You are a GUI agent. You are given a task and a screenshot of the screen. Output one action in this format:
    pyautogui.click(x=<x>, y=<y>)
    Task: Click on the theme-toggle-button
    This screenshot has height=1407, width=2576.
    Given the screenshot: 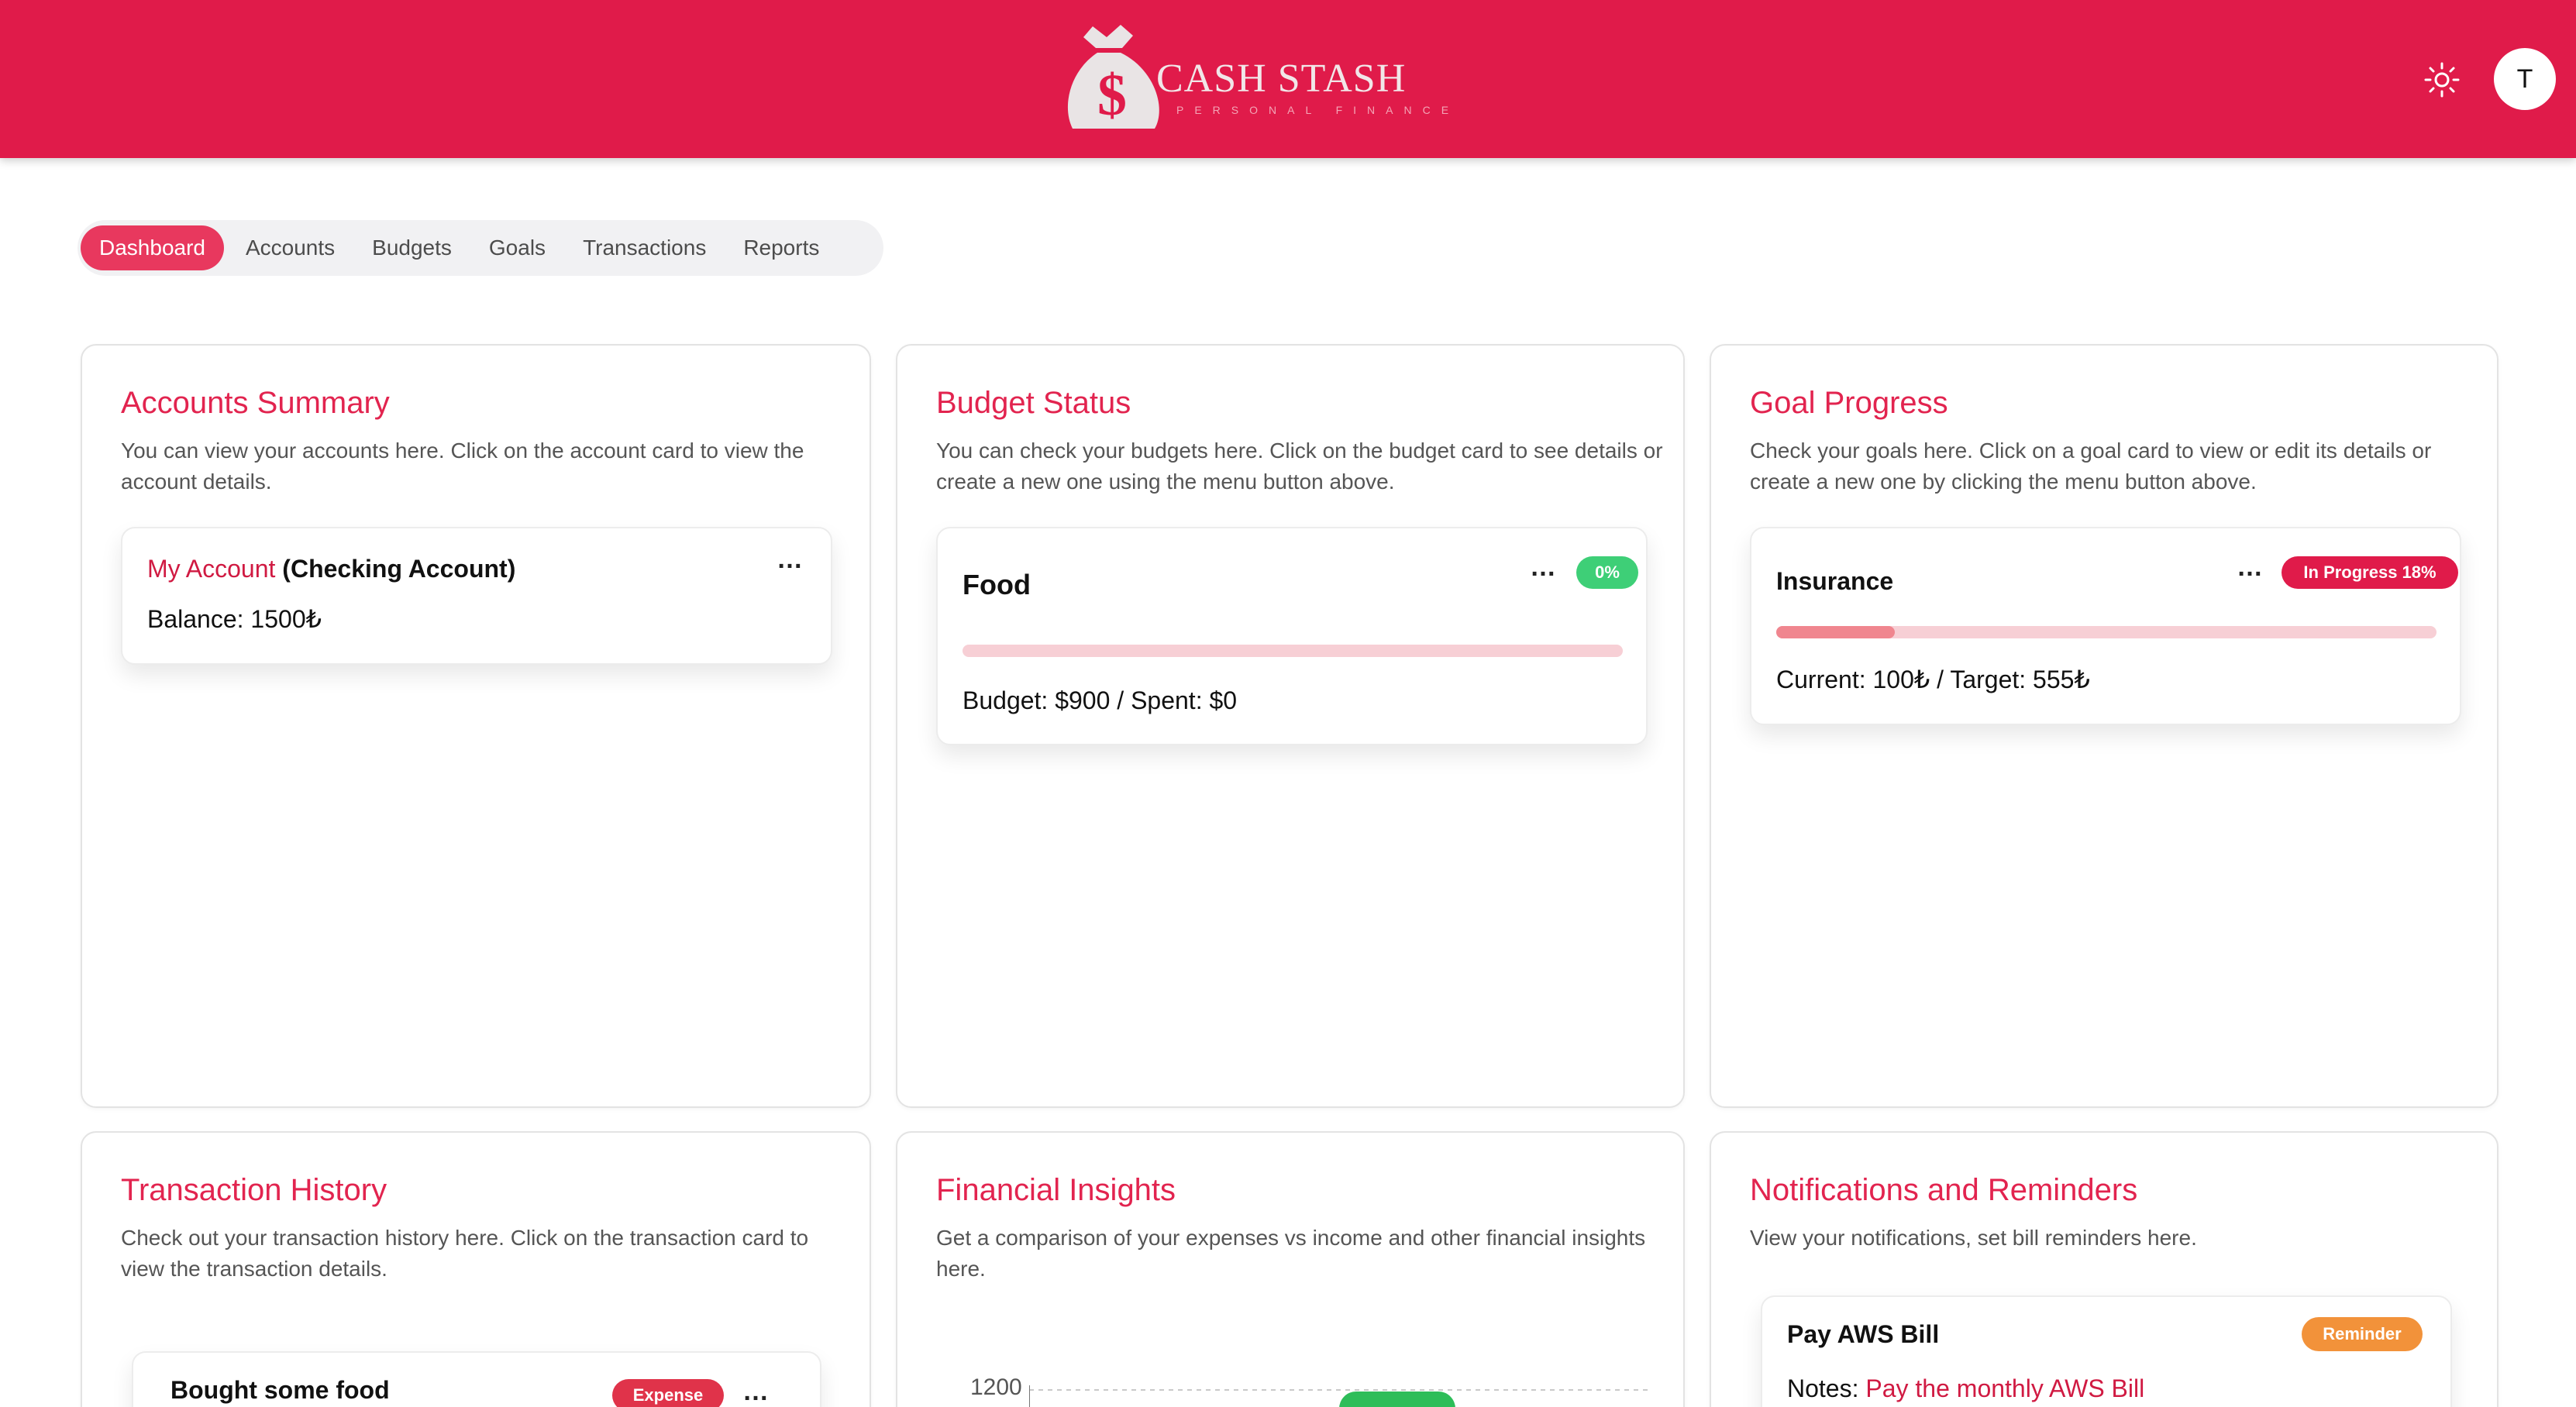 What is the action you would take?
    pyautogui.click(x=2442, y=79)
    